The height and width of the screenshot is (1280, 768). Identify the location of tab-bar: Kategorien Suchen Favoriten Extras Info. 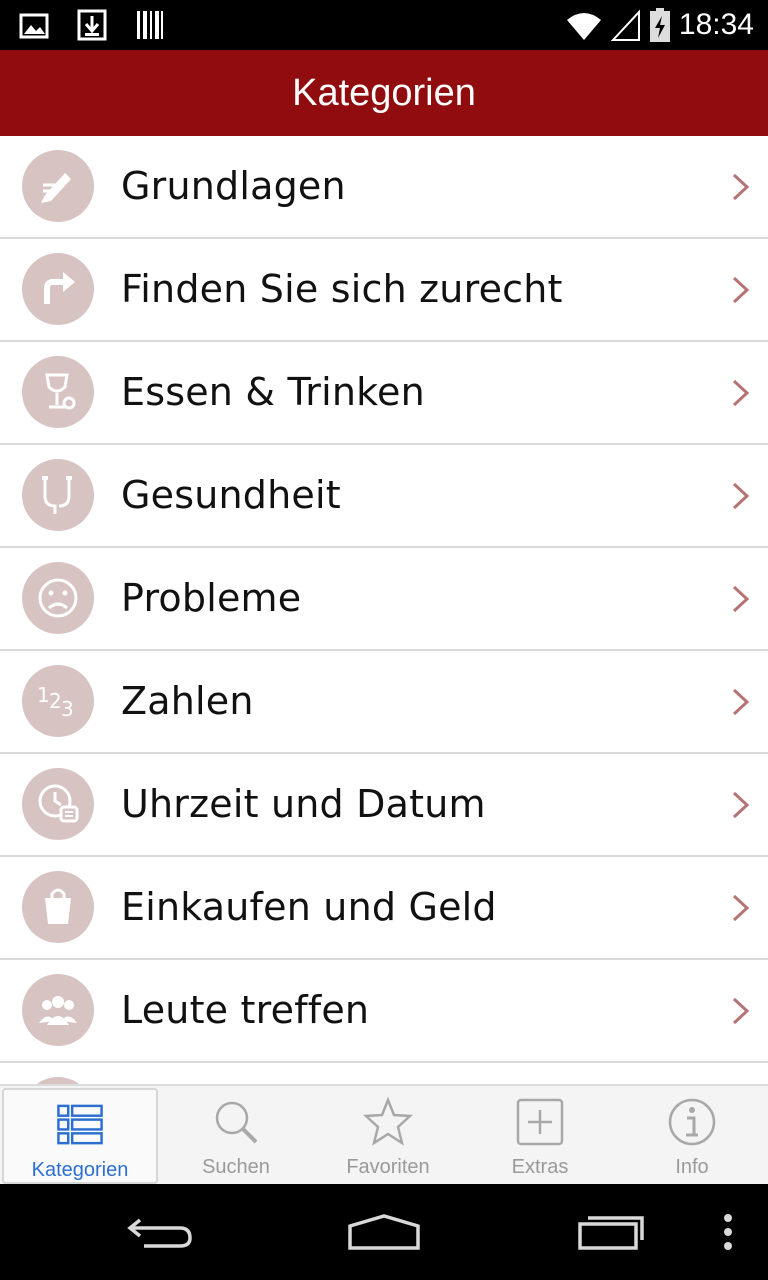
(384, 1135).